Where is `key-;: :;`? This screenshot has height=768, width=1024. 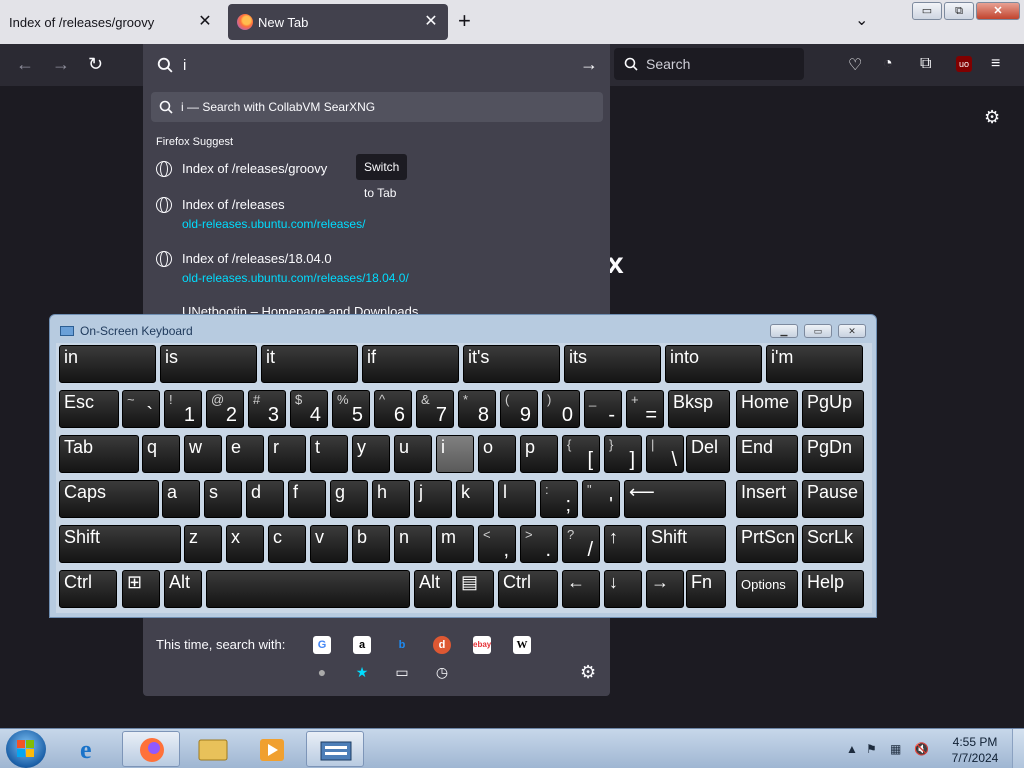
key-;: :; is located at coordinates (559, 499).